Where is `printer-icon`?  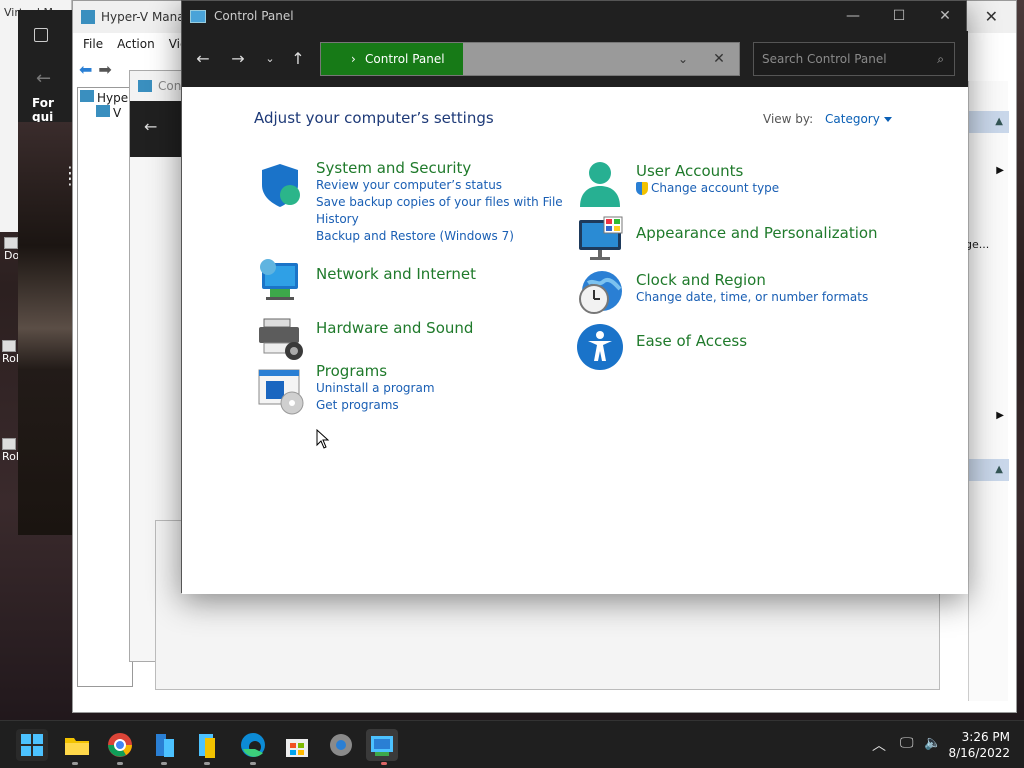
printer-icon is located at coordinates (280, 337).